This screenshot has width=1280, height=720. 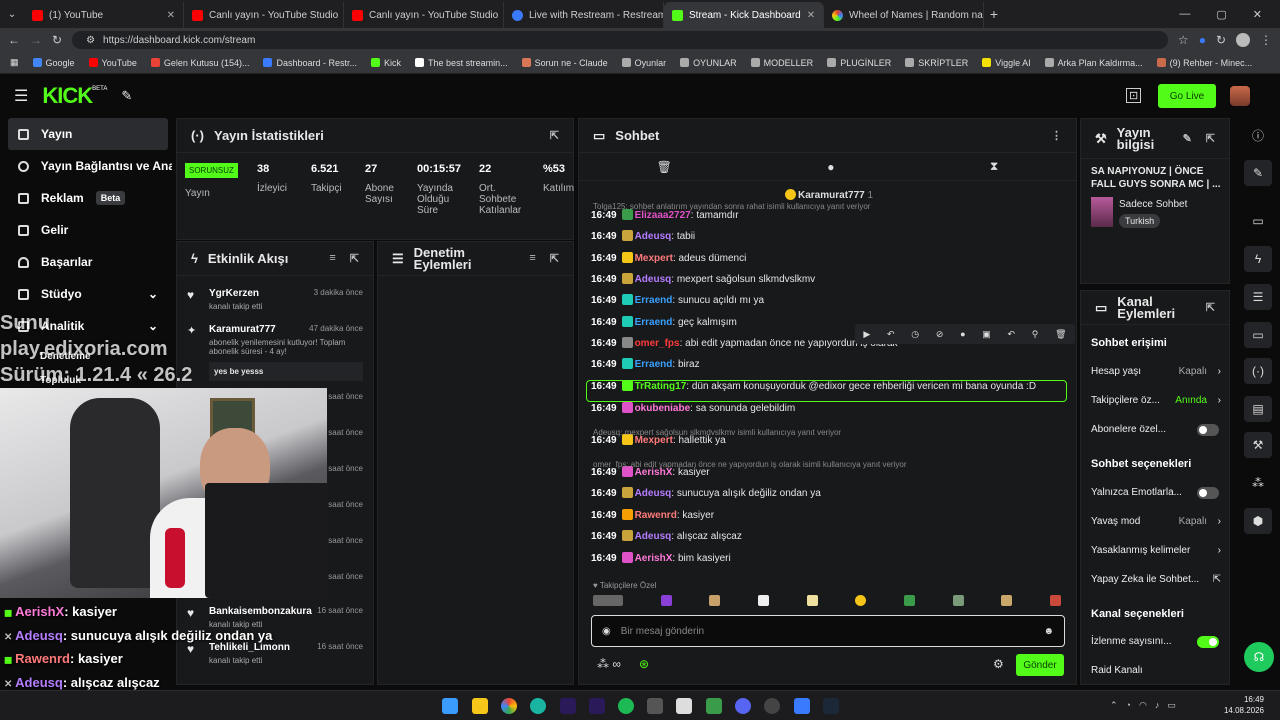 What do you see at coordinates (171, 15) in the screenshot?
I see `close-tab-icon: ✕` at bounding box center [171, 15].